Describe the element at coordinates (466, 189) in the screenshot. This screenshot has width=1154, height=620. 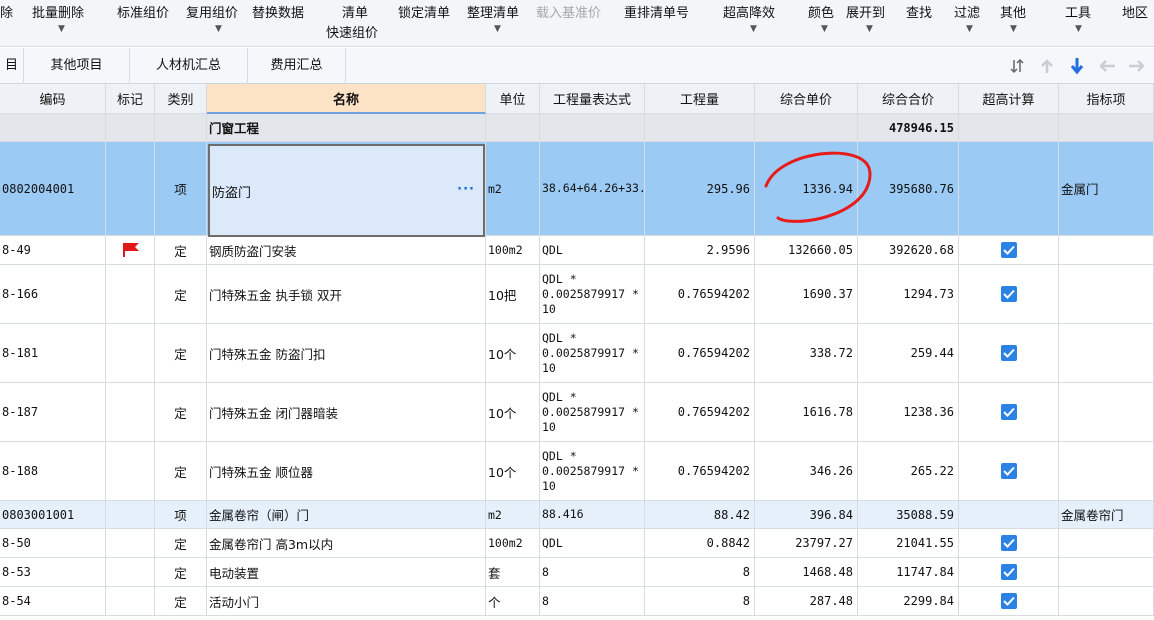
I see `more-options-icon: ···` at that location.